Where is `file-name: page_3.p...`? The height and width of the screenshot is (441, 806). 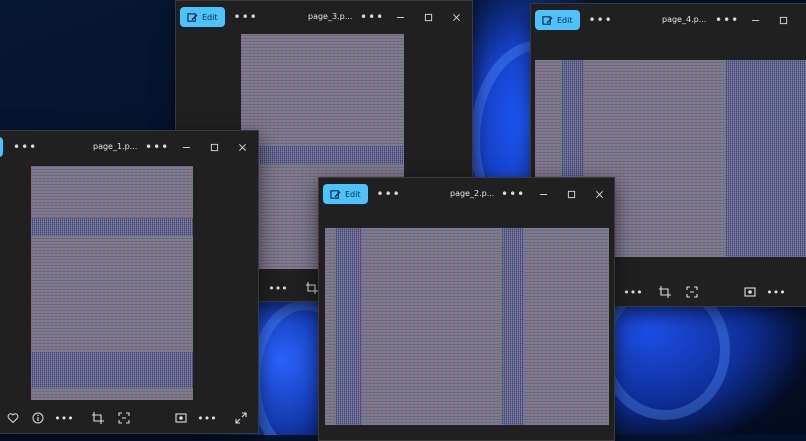
file-name: page_3.p... is located at coordinates (330, 16).